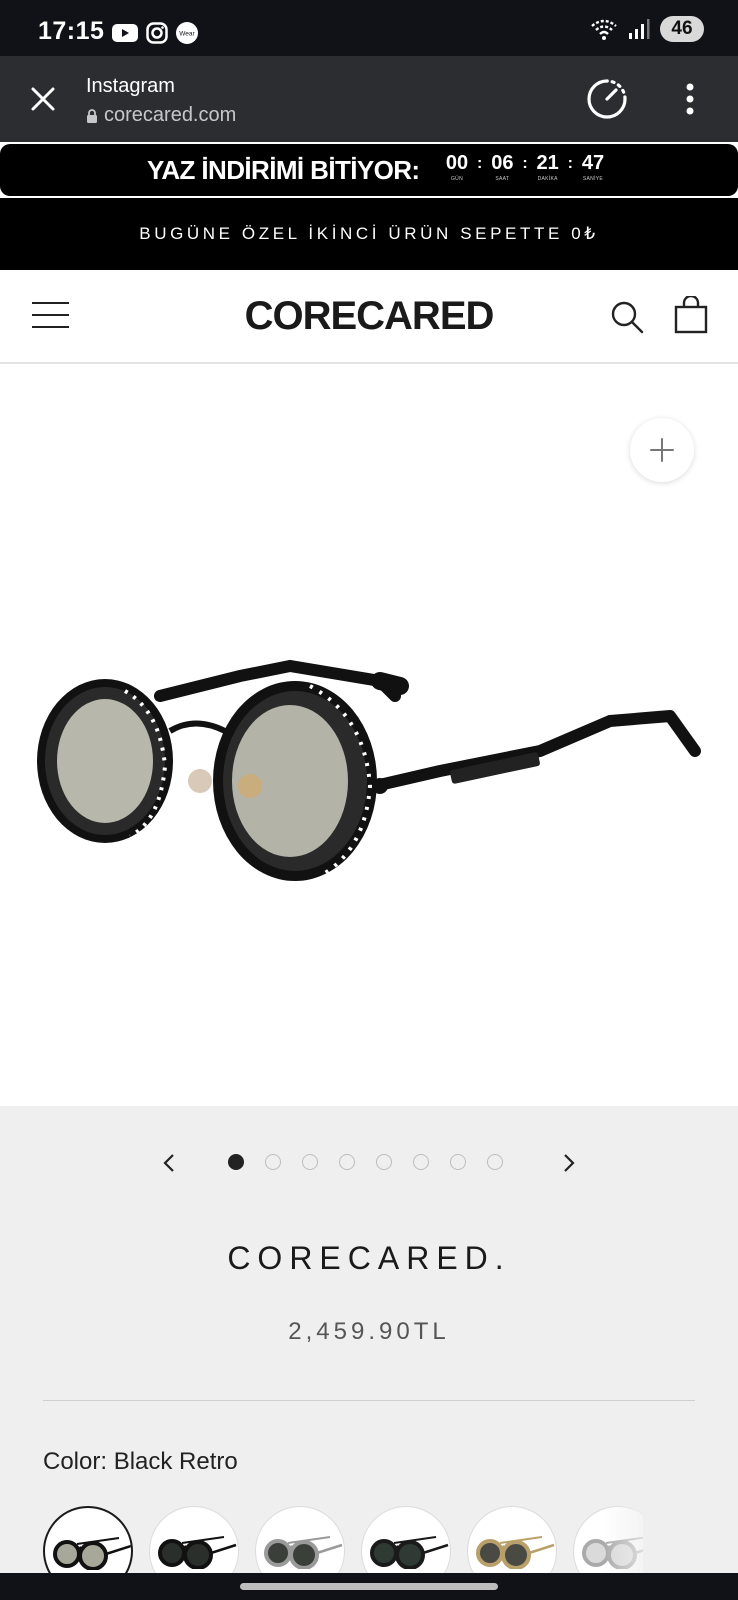 This screenshot has width=738, height=1600. I want to click on instagram-icon, so click(157, 33).